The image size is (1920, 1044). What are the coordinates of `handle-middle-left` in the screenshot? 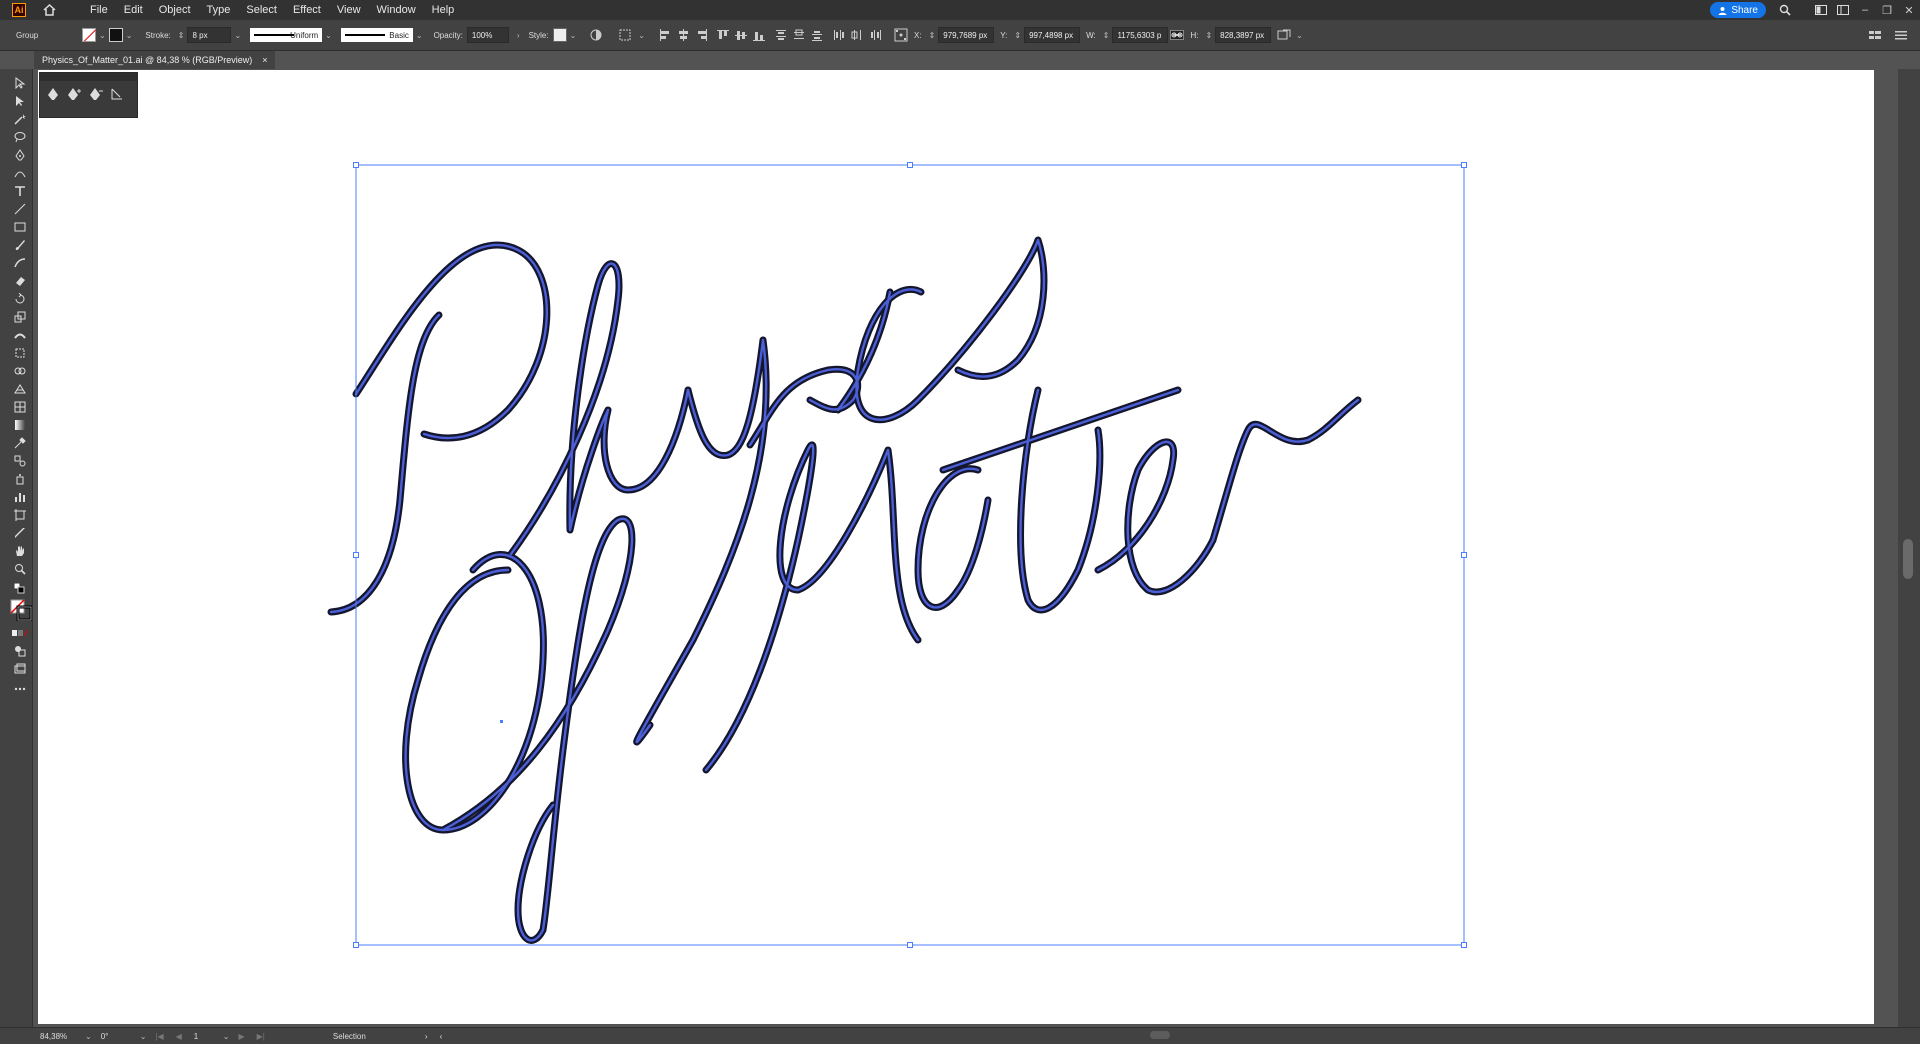 It's located at (356, 555).